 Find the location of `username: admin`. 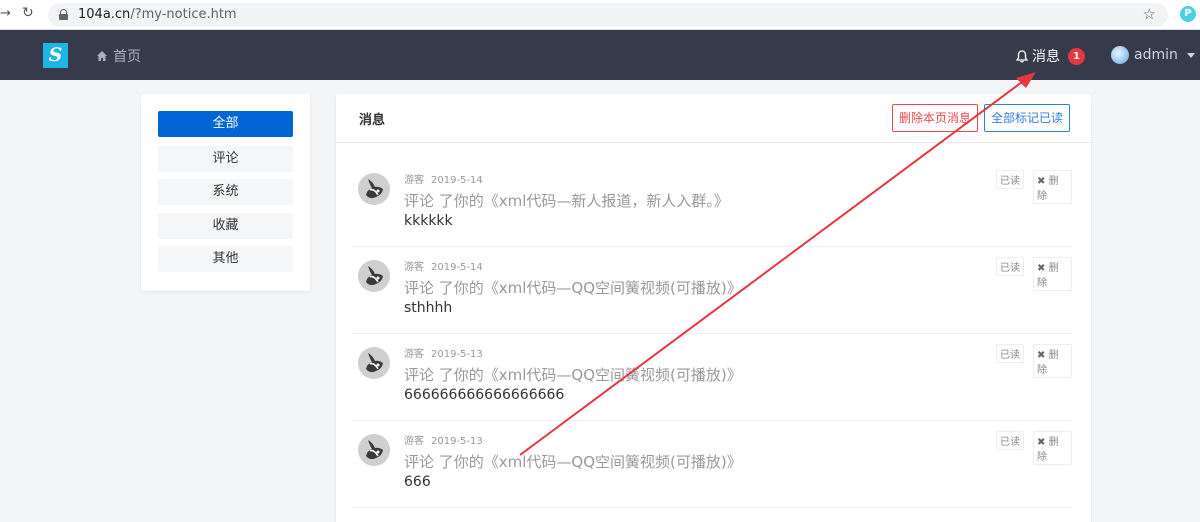

username: admin is located at coordinates (1156, 55).